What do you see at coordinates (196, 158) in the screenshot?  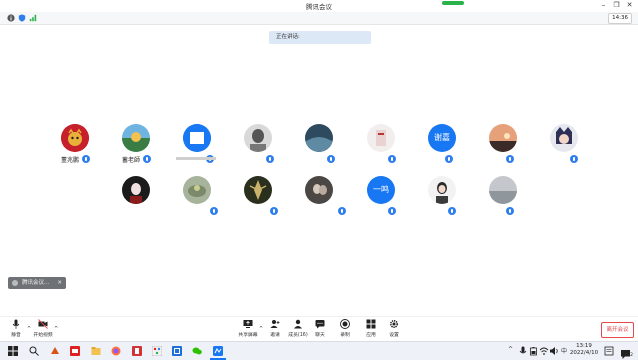 I see `name-placeholder` at bounding box center [196, 158].